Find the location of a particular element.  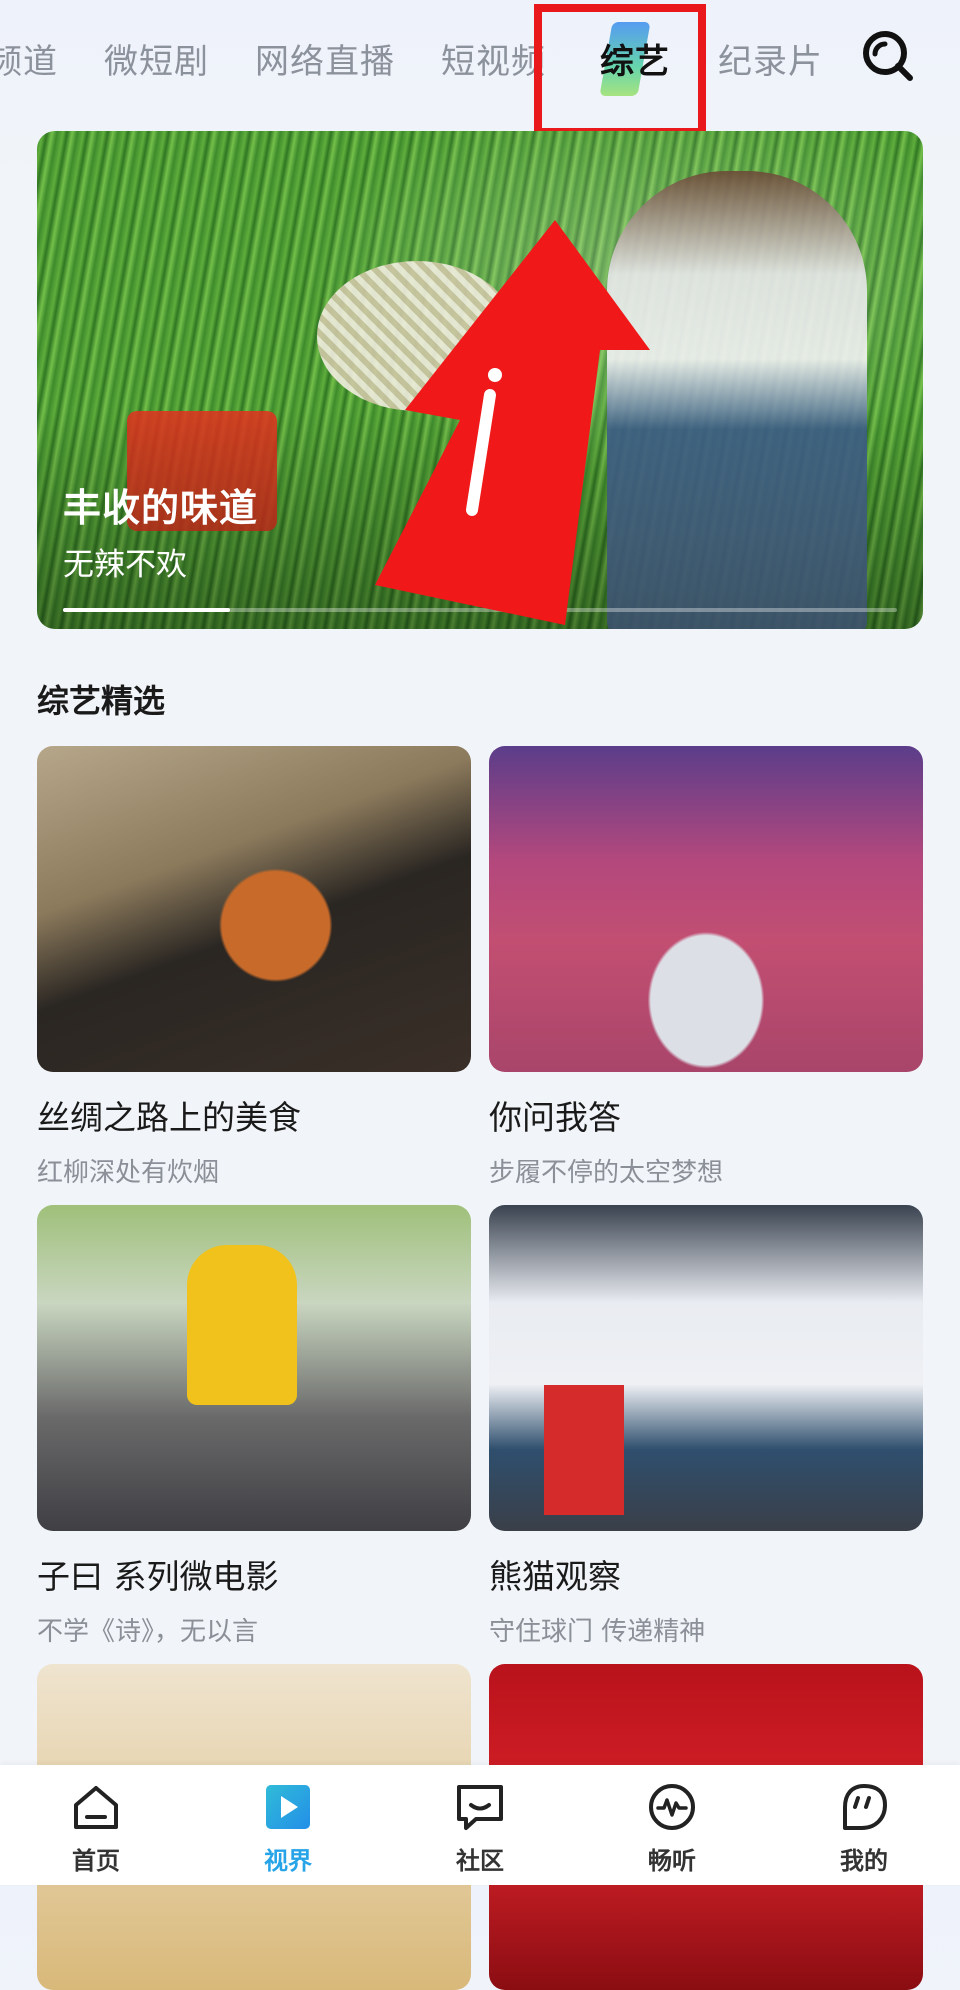

top-tab-bar: 频道 微短剧 网络直播 短视频 综艺 纪录片 is located at coordinates (480, 68).